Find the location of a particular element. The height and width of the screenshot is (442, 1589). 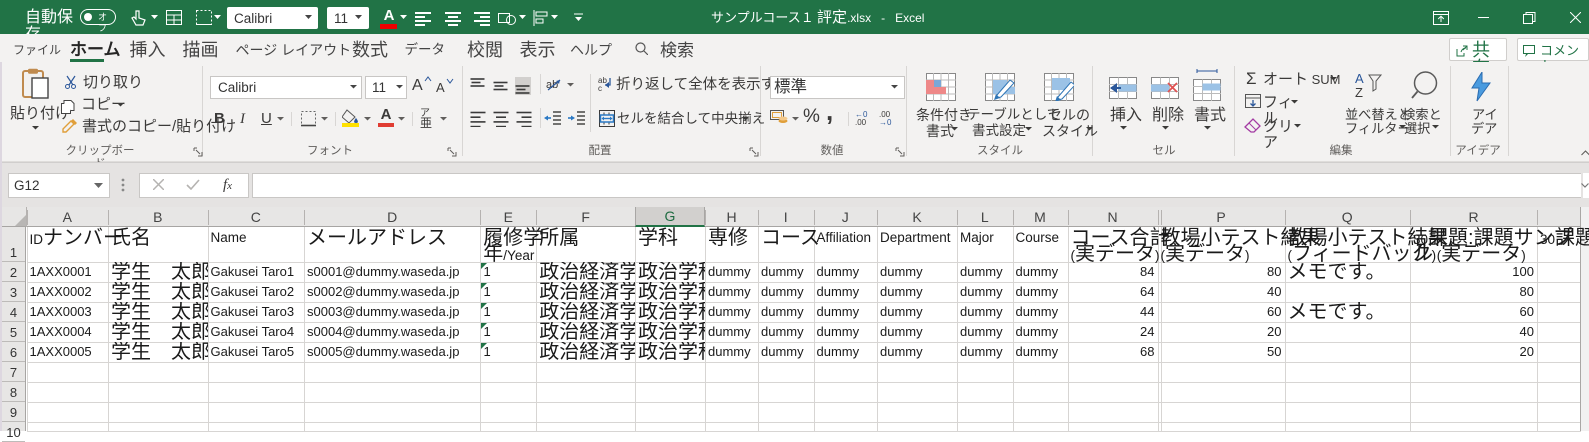

svg-text: .00 is located at coordinates (861, 121).